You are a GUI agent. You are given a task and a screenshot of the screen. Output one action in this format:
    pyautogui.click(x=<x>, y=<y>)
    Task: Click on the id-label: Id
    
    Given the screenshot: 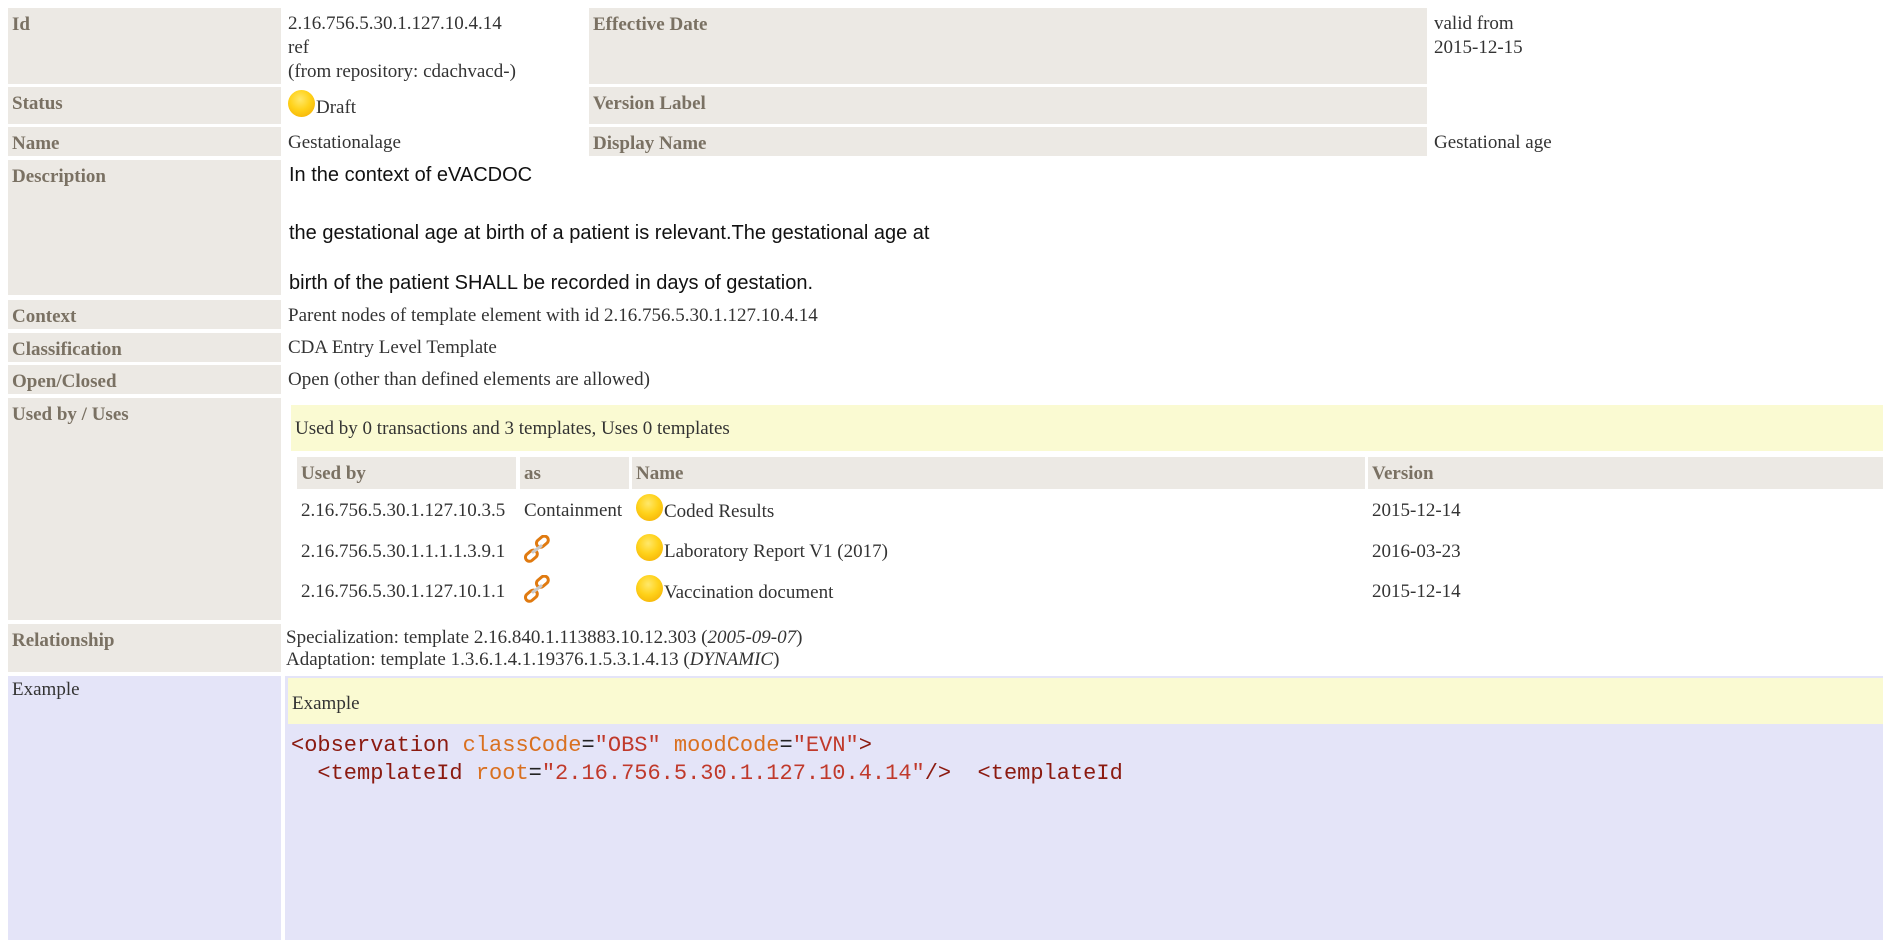 What is the action you would take?
    pyautogui.click(x=144, y=46)
    